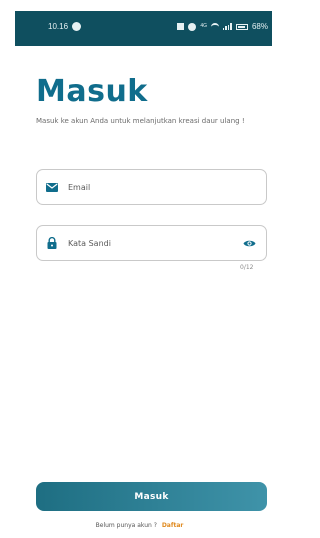 This screenshot has height=538, width=320. Describe the element at coordinates (249, 243) in the screenshot. I see `eye-icon` at that location.